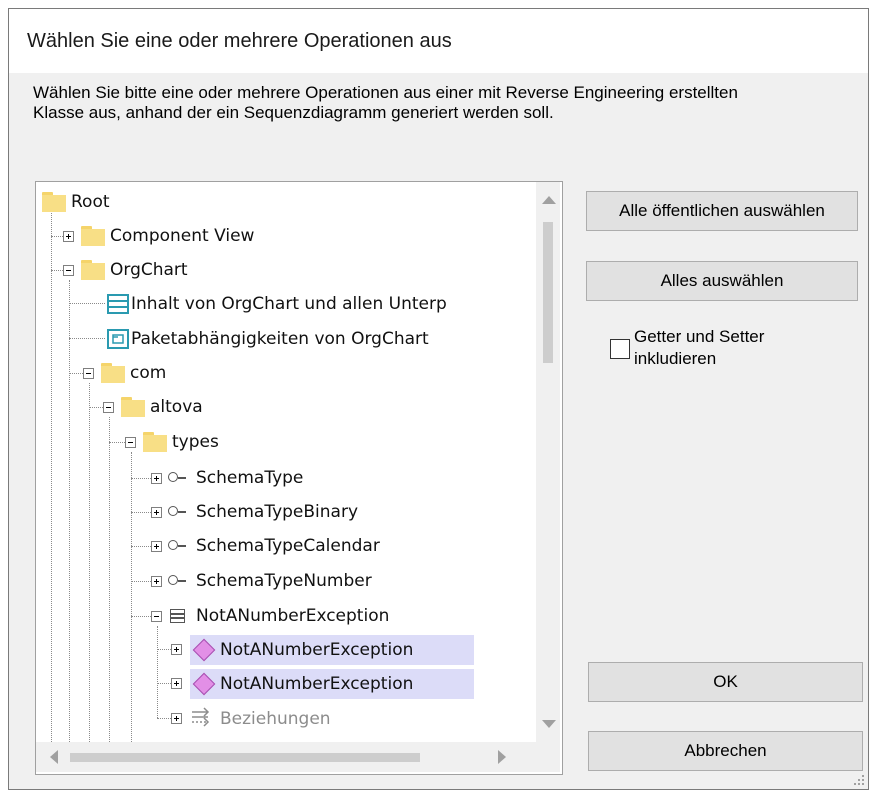  Describe the element at coordinates (722, 211) in the screenshot. I see `select-public-button: Alle öffentlichen auswählen` at that location.